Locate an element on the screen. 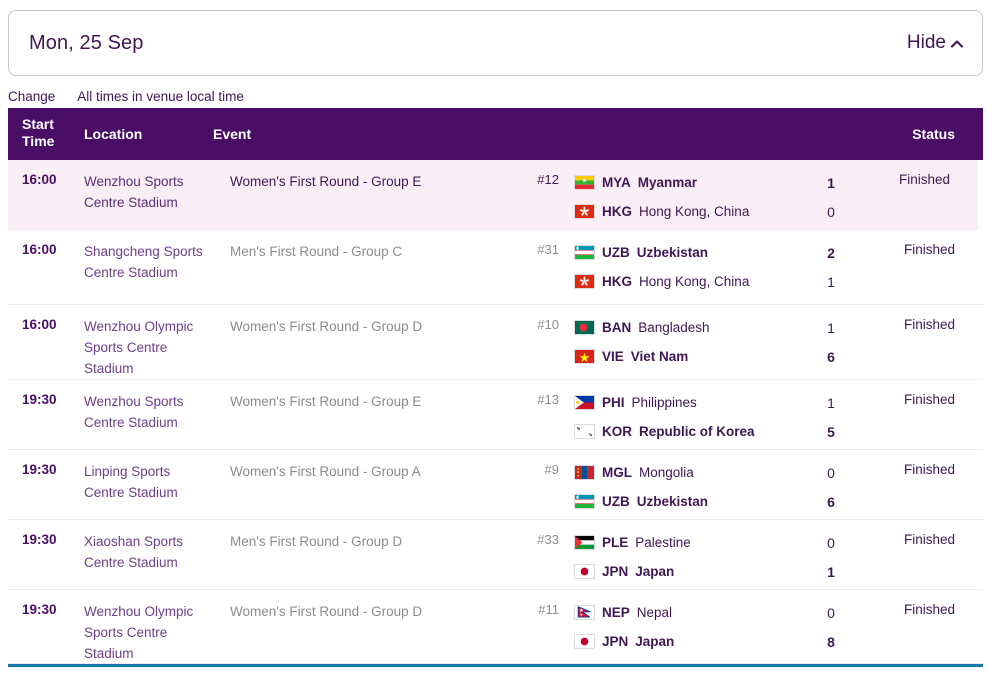 This screenshot has width=1000, height=676. mongolia-flag-icon is located at coordinates (584, 472).